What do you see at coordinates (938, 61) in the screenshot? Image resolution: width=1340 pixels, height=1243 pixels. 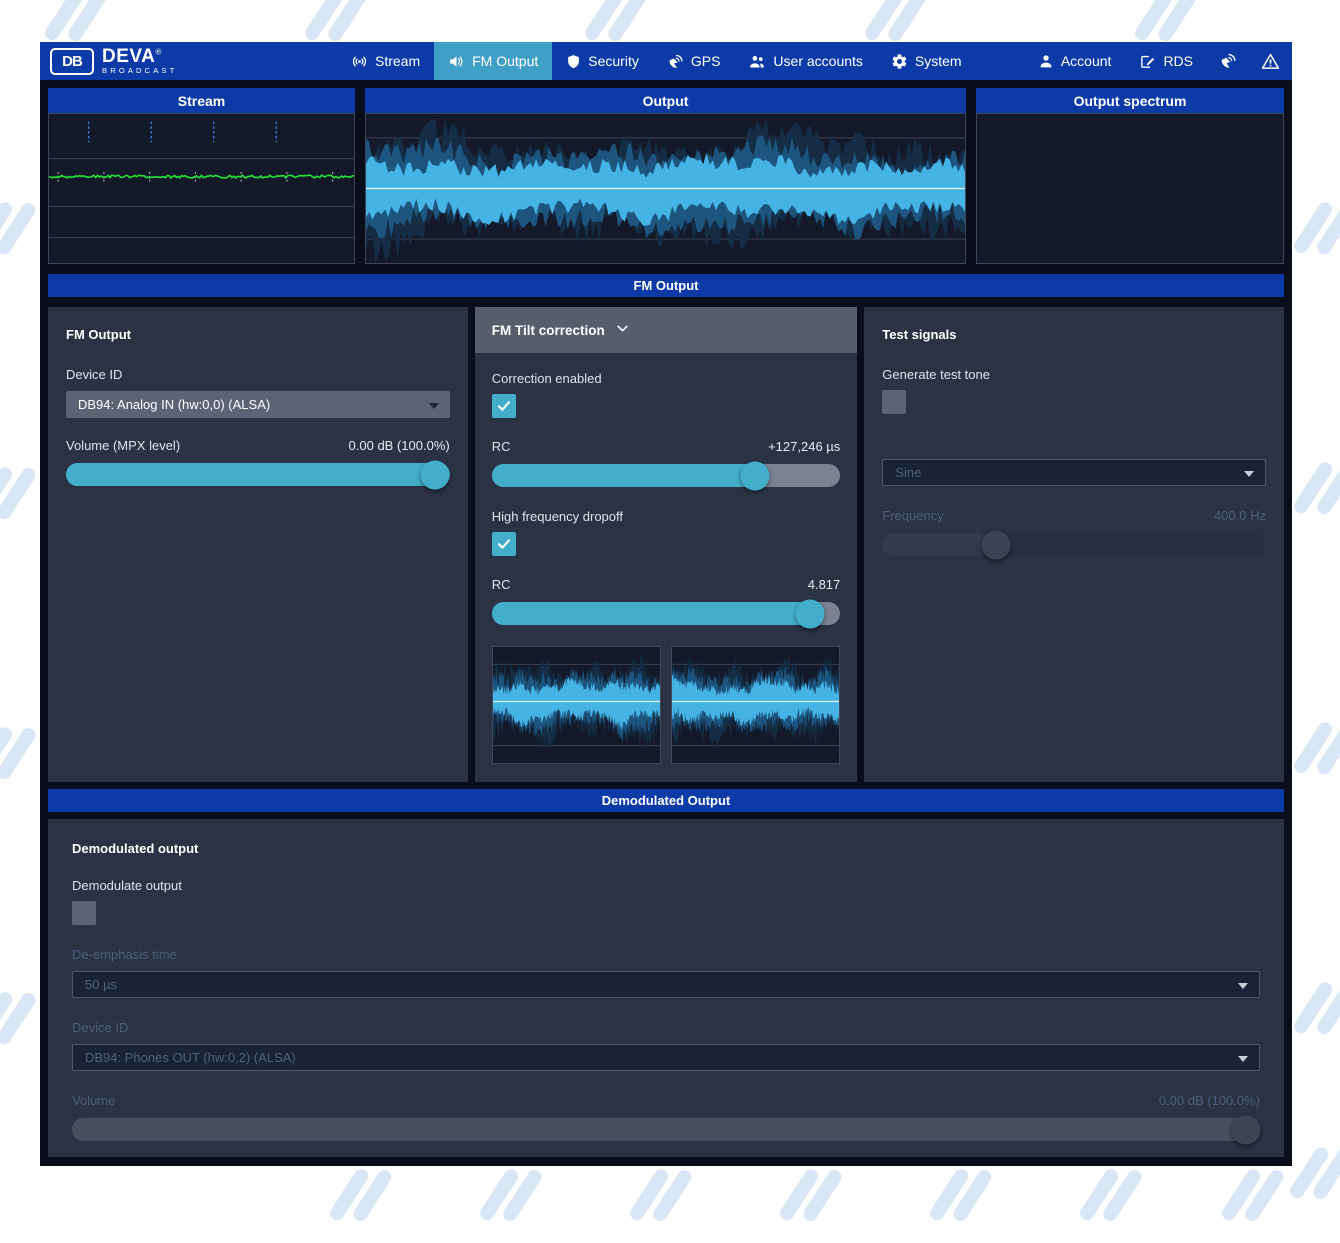 I see `nav-item-label: System` at bounding box center [938, 61].